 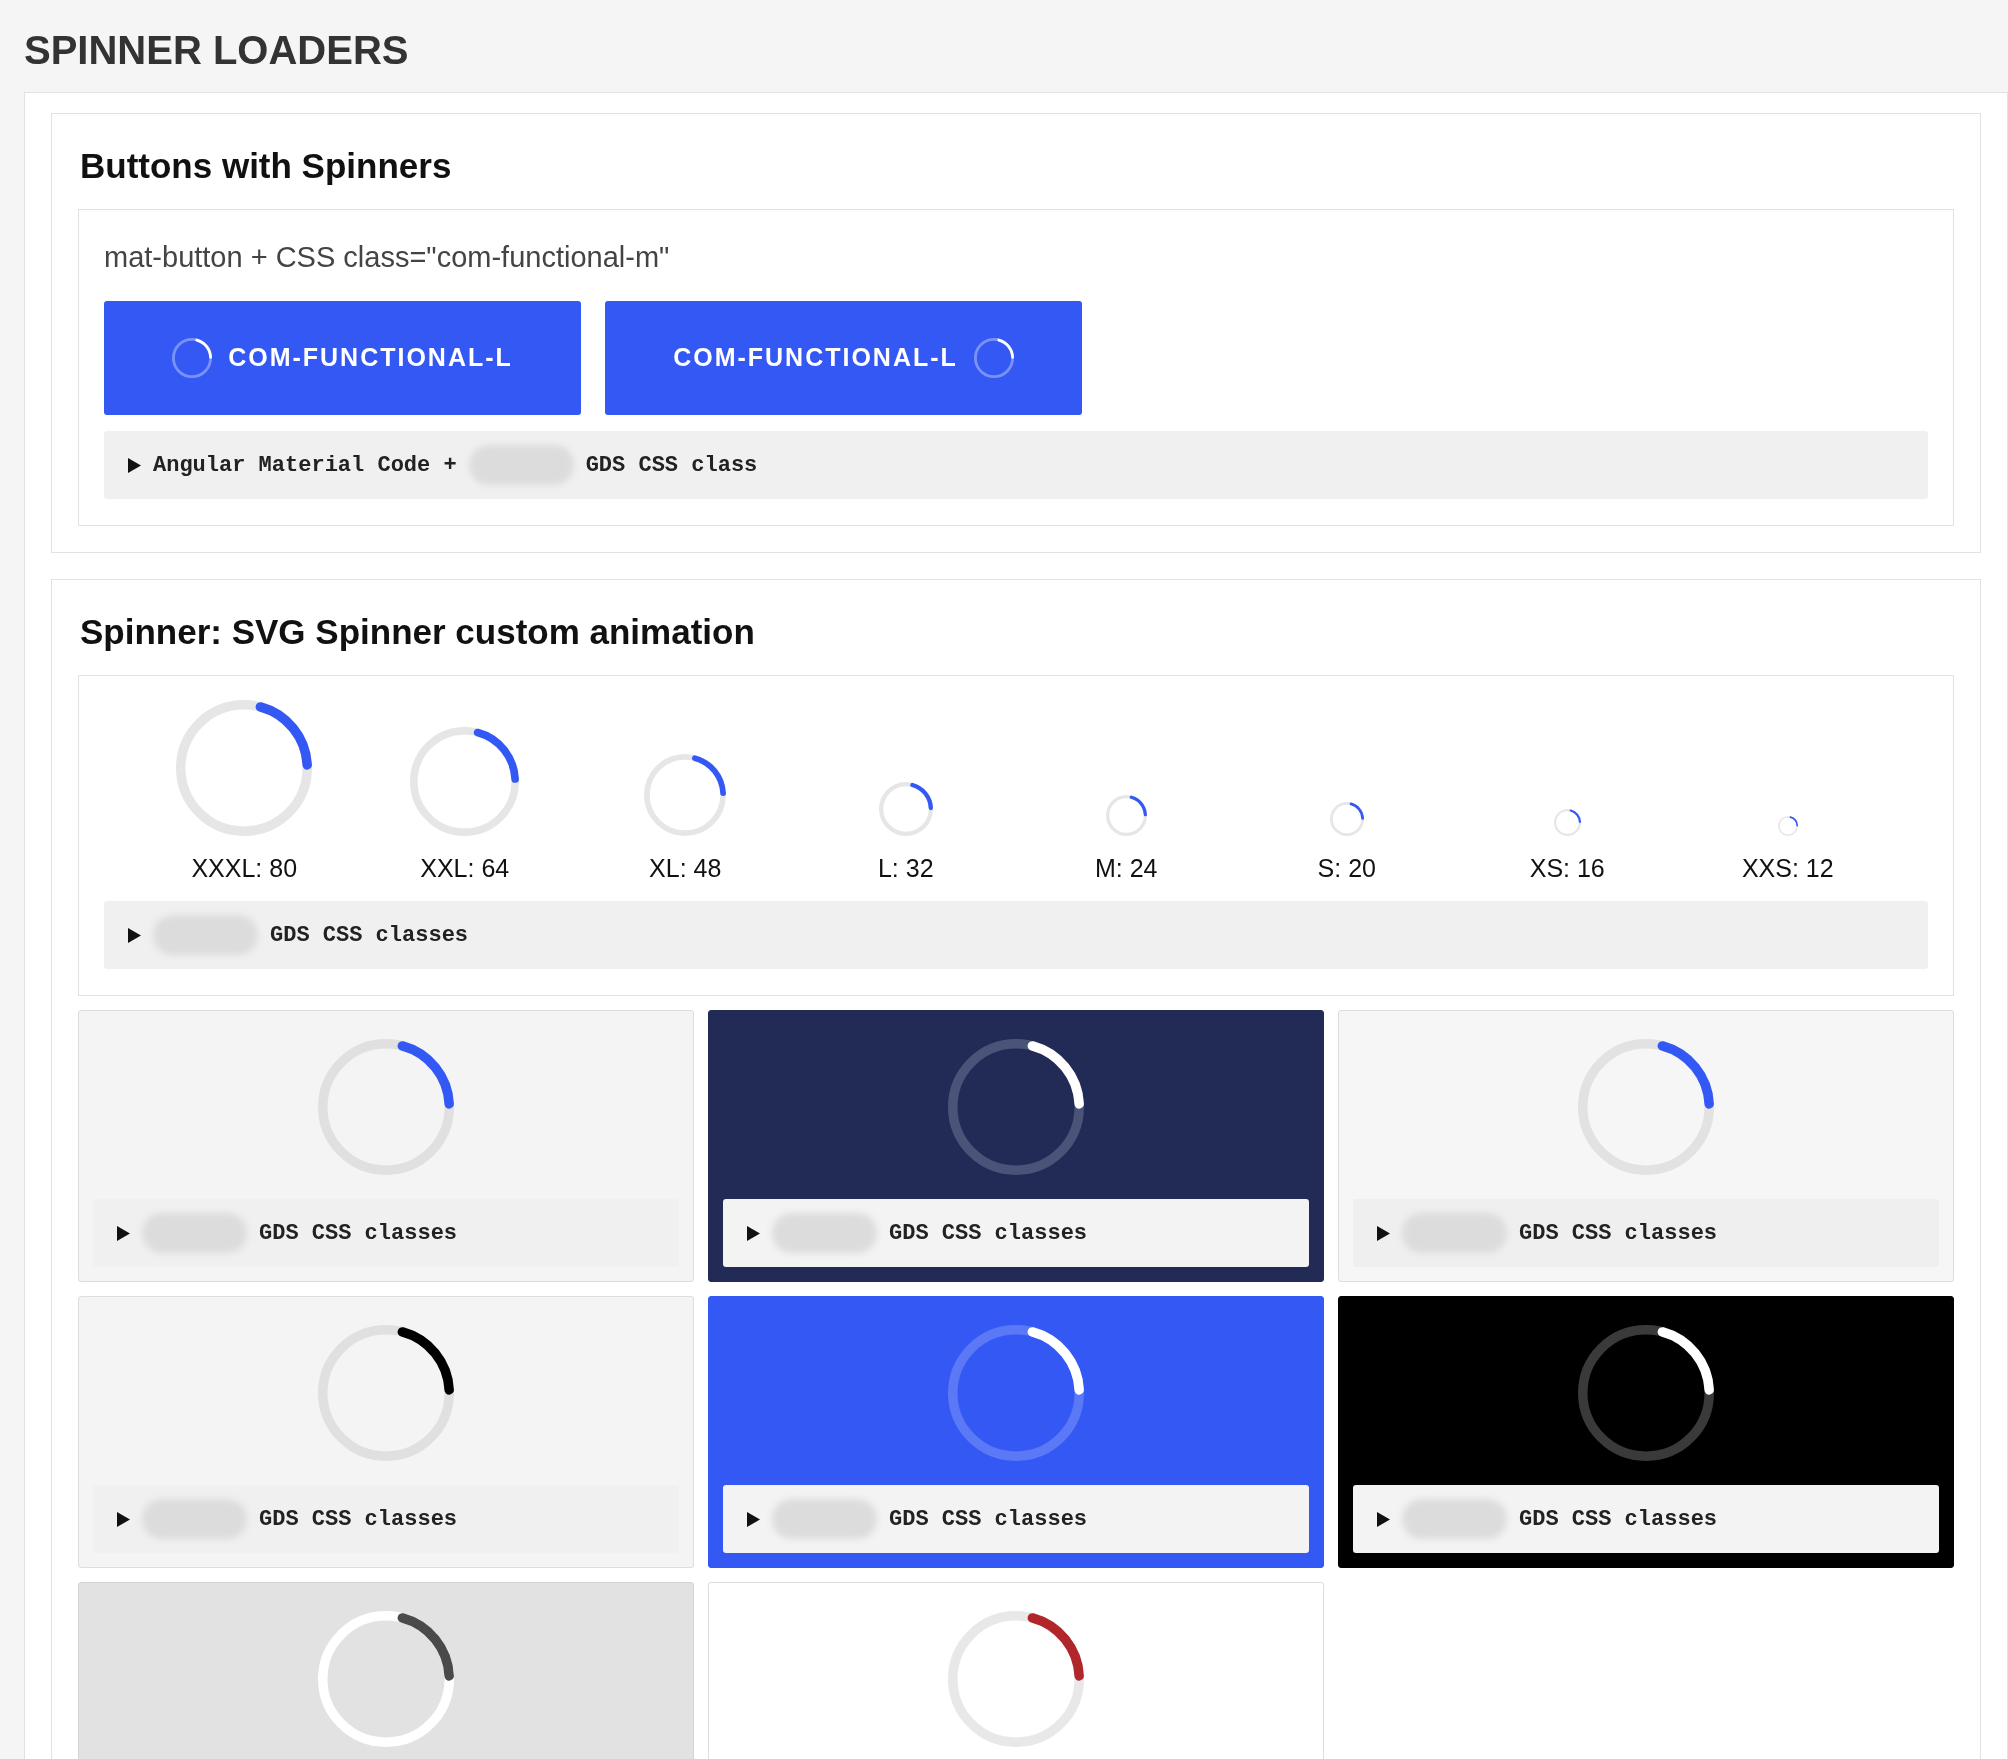 I want to click on size-label: XXS: 12, so click(x=1787, y=868).